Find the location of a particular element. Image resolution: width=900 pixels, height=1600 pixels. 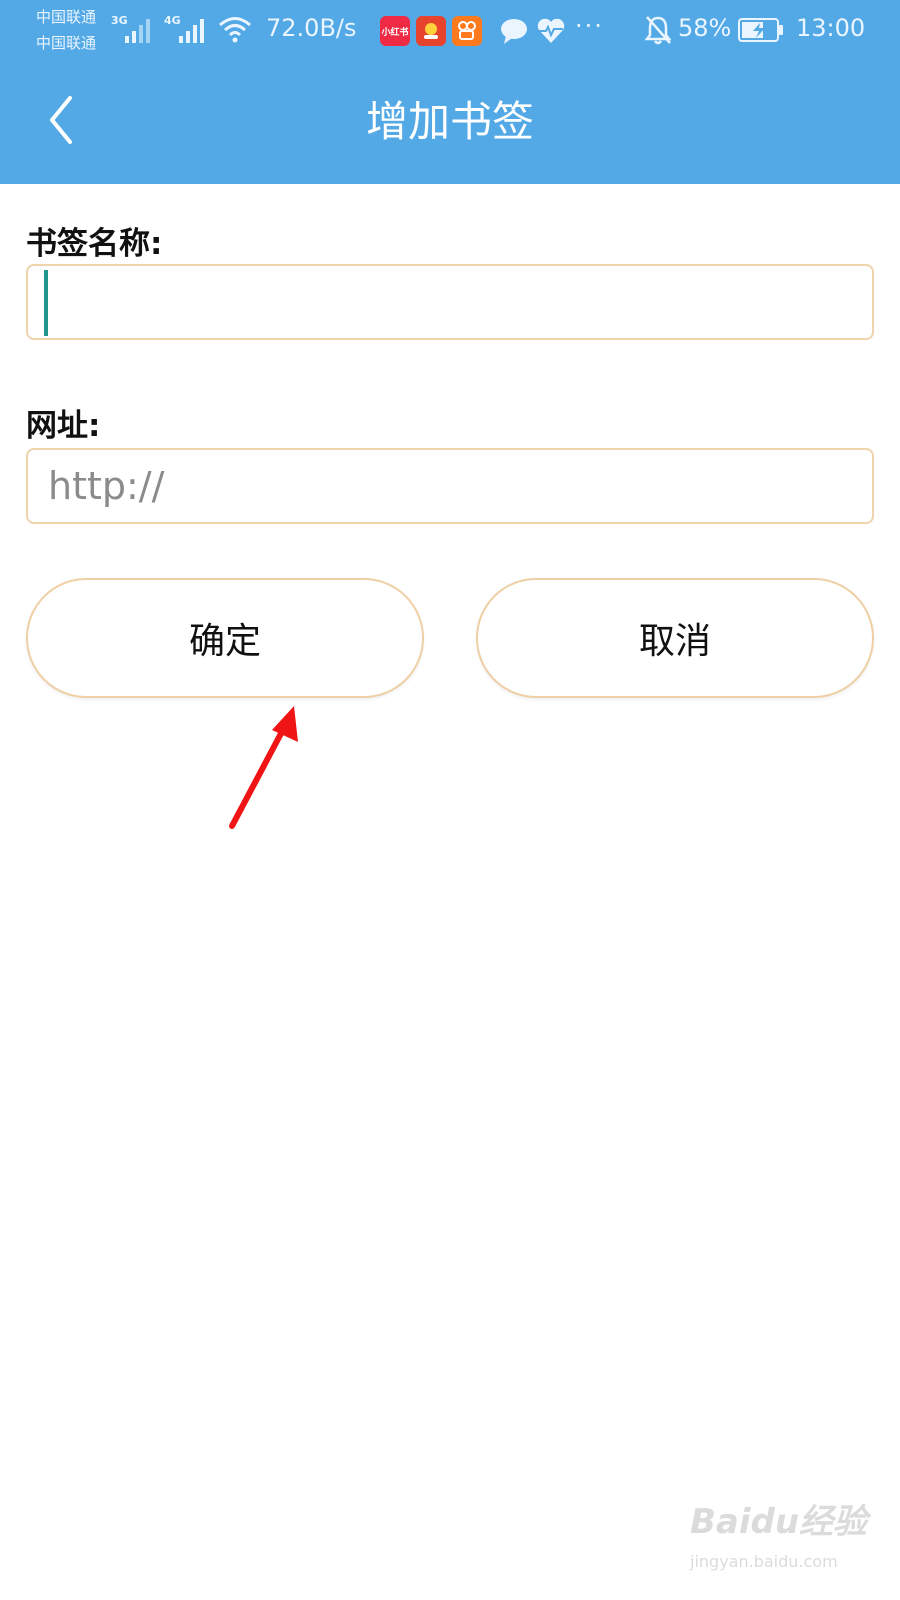

red-arrow-icon is located at coordinates (263, 767).